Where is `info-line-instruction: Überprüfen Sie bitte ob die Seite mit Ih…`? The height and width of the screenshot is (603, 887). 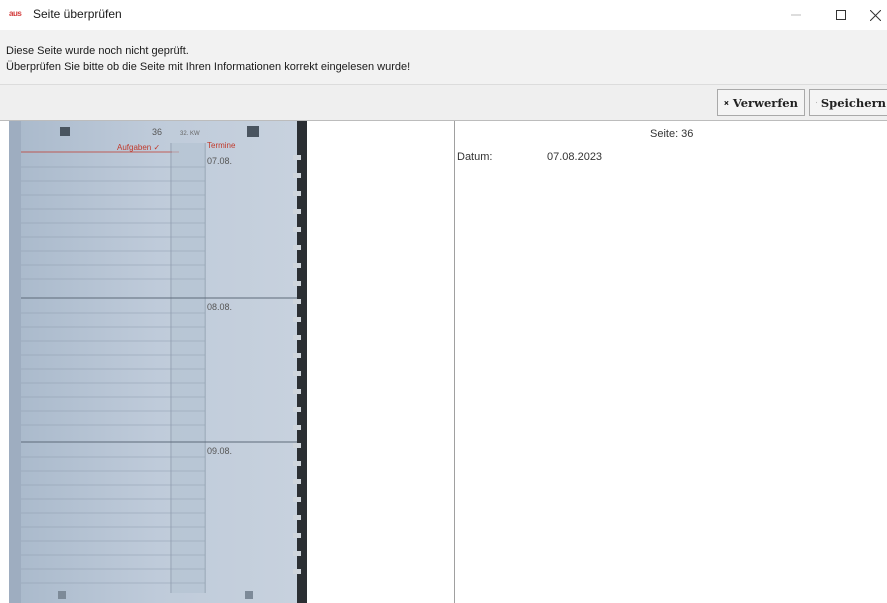 info-line-instruction: Überprüfen Sie bitte ob die Seite mit Ih… is located at coordinates (208, 67).